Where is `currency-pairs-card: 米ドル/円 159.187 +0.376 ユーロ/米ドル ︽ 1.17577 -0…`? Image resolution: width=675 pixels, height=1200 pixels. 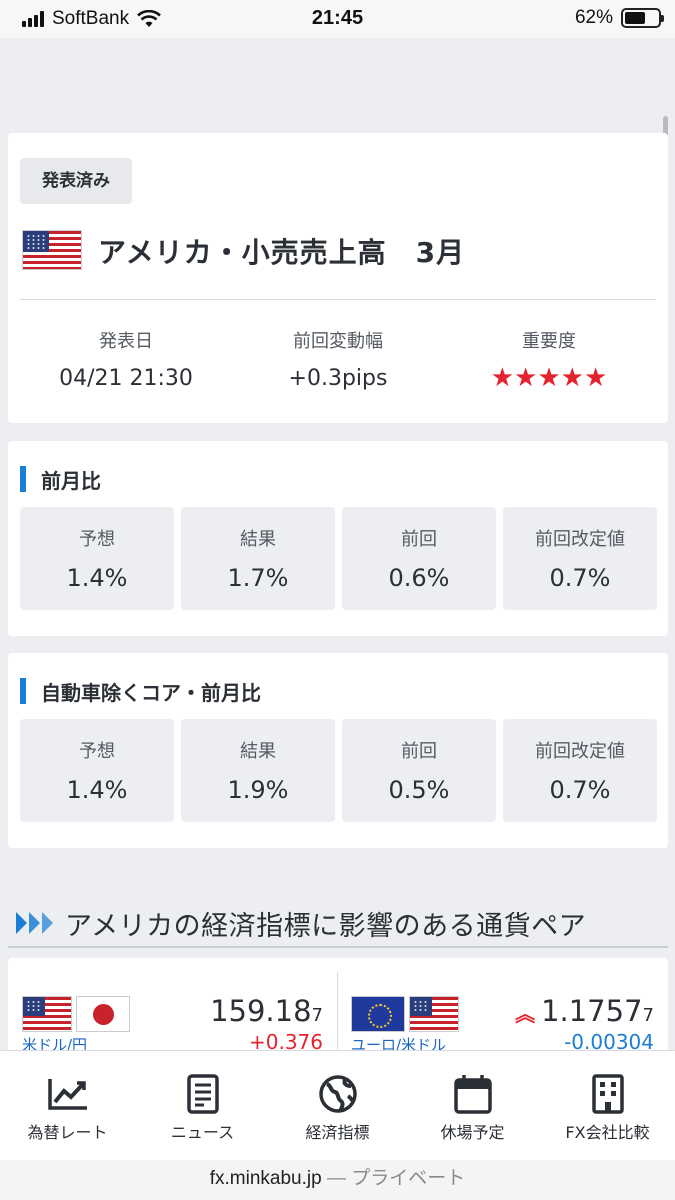
currency-pairs-card: 米ドル/円 159.187 +0.376 ユーロ/米ドル ︽ 1.17577 -0… is located at coordinates (338, 1008).